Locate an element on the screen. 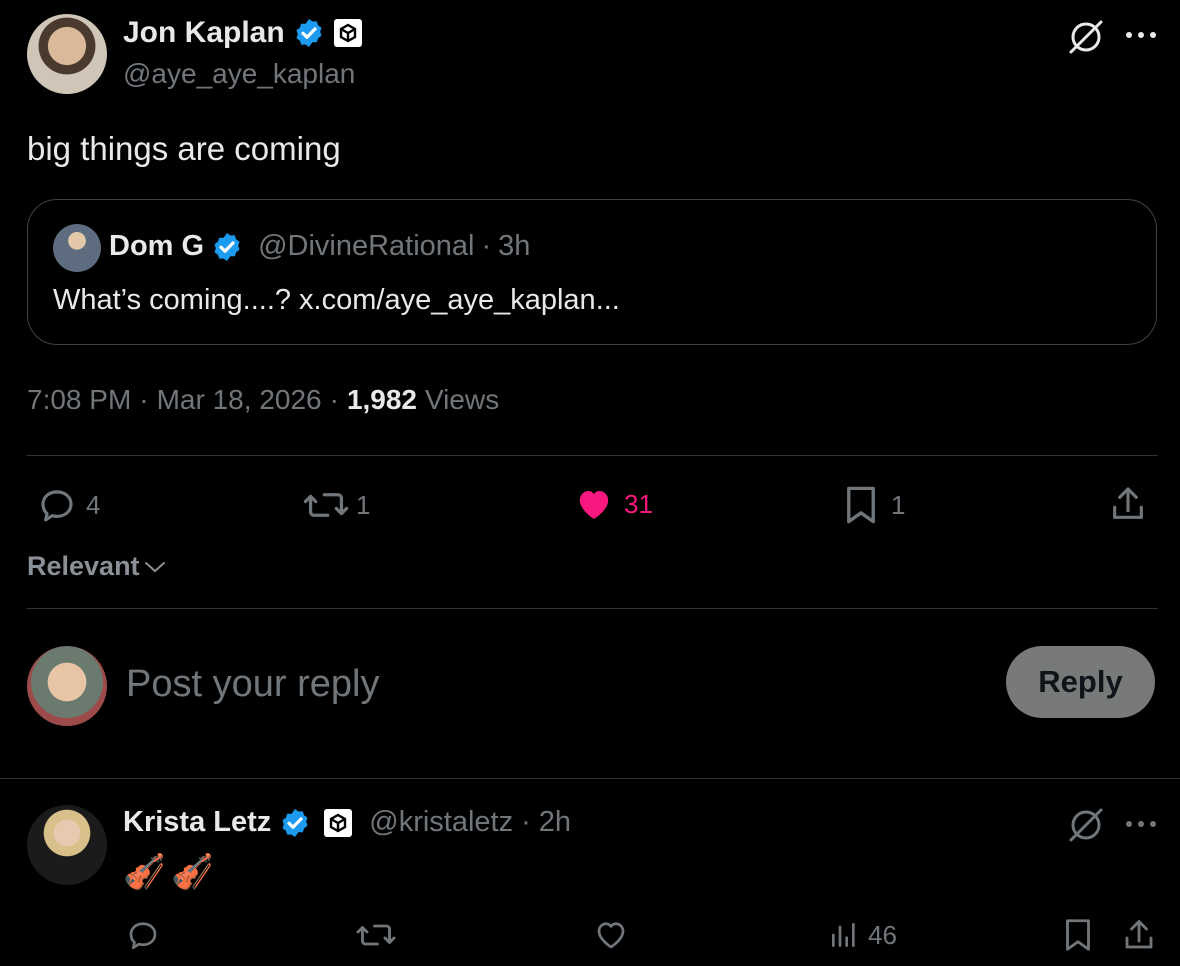 The image size is (1180, 966). reply-action: 4 is located at coordinates (68, 505).